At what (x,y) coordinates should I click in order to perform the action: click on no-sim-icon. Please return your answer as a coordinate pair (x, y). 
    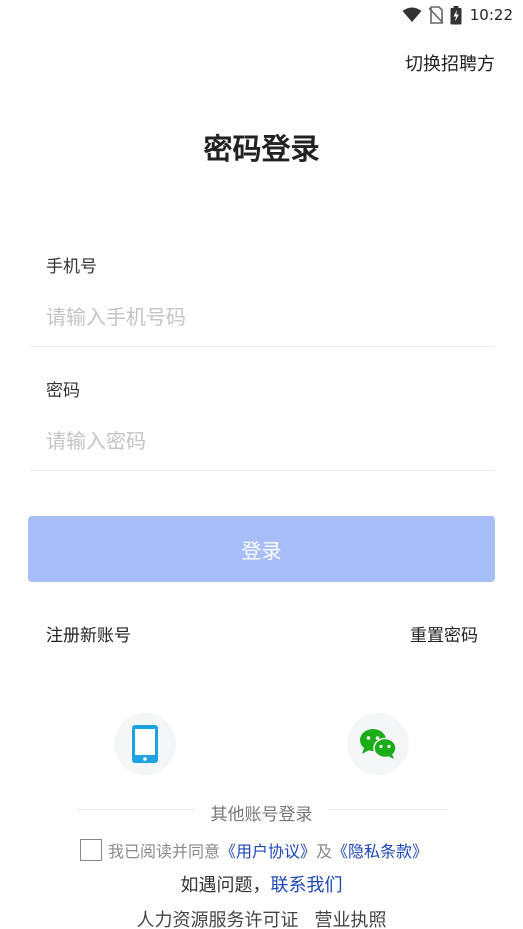
    Looking at the image, I should click on (436, 15).